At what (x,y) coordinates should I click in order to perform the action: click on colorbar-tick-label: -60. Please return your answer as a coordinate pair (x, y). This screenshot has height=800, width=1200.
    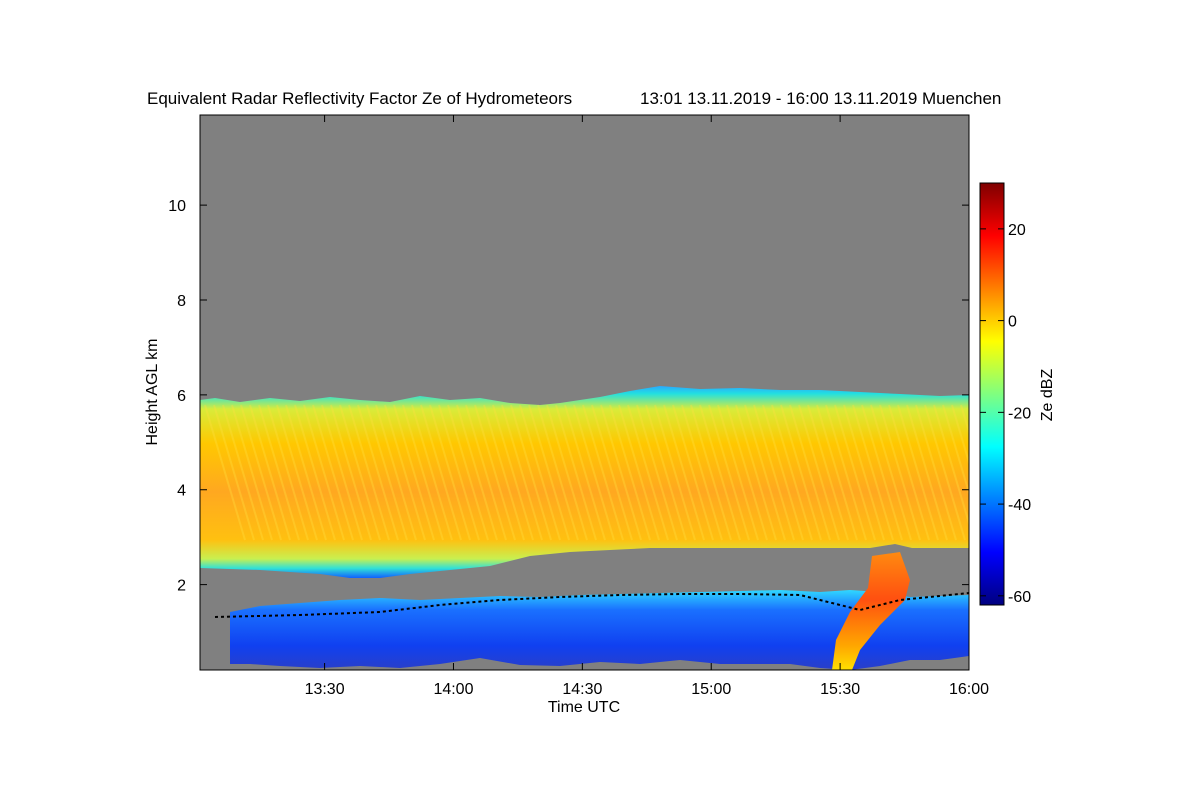
    Looking at the image, I should click on (1019, 597).